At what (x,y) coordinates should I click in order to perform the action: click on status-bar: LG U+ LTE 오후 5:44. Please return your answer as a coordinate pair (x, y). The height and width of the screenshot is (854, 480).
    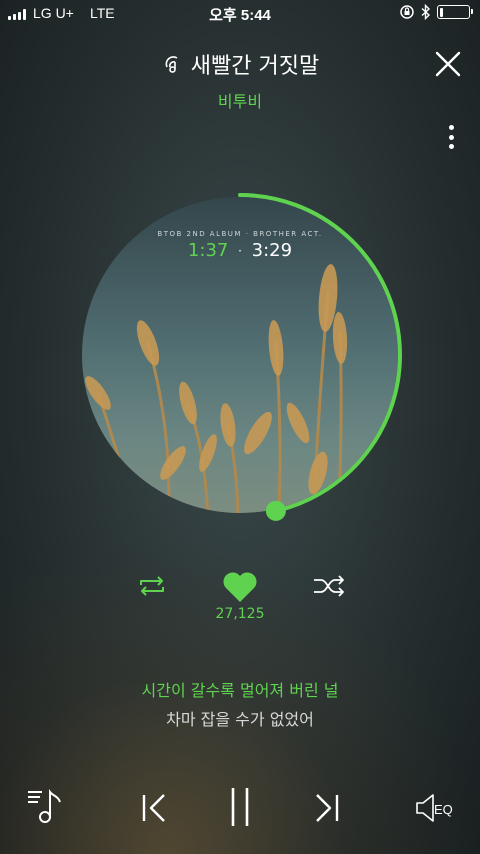
    Looking at the image, I should click on (240, 14).